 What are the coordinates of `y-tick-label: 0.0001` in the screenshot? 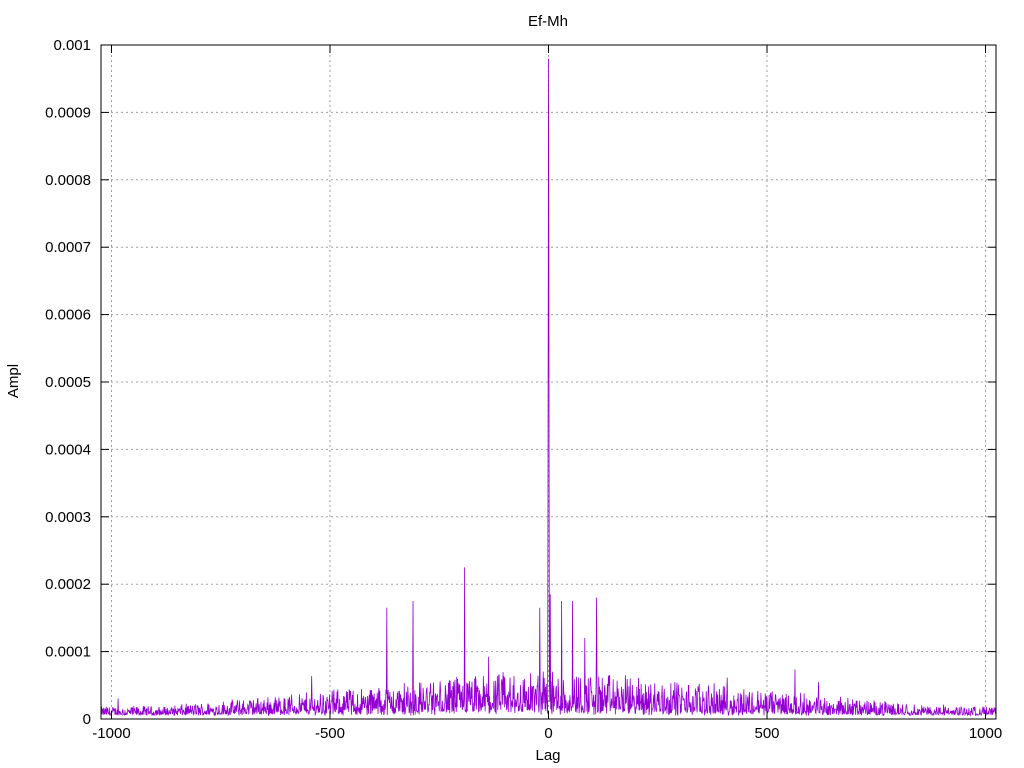 It's located at (68, 652).